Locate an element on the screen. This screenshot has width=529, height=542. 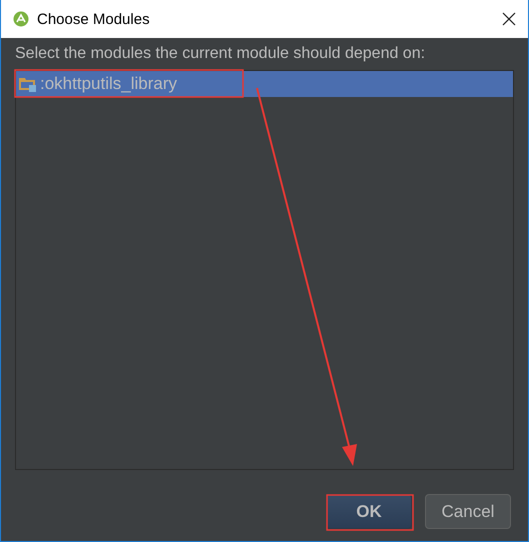
module-item: :okhttputils_library is located at coordinates (264, 84).